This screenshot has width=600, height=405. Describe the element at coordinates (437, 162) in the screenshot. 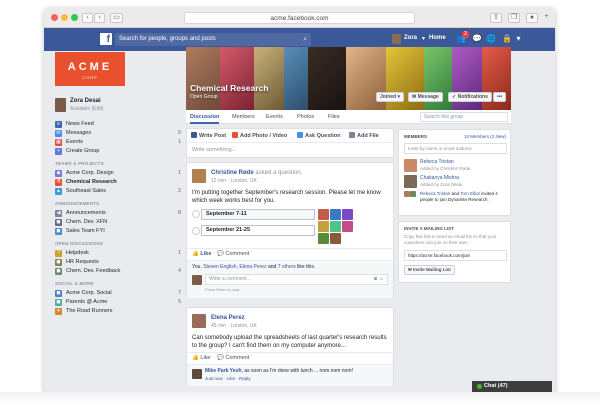

I see `member-name: Rebeca Tristan` at that location.